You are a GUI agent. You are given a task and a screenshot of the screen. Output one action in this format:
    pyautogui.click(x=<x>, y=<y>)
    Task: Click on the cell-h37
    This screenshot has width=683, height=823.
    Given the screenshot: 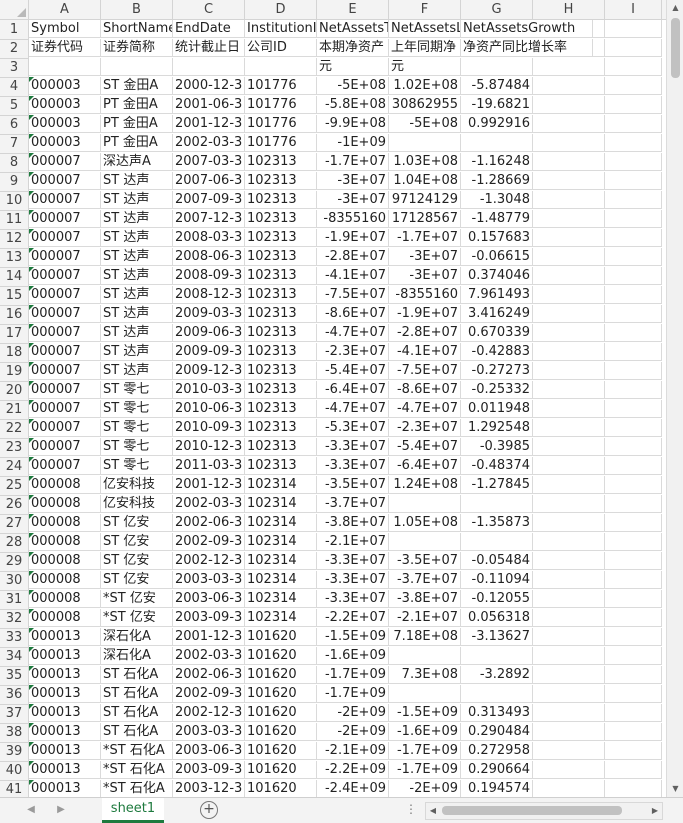 What is the action you would take?
    pyautogui.click(x=569, y=713)
    